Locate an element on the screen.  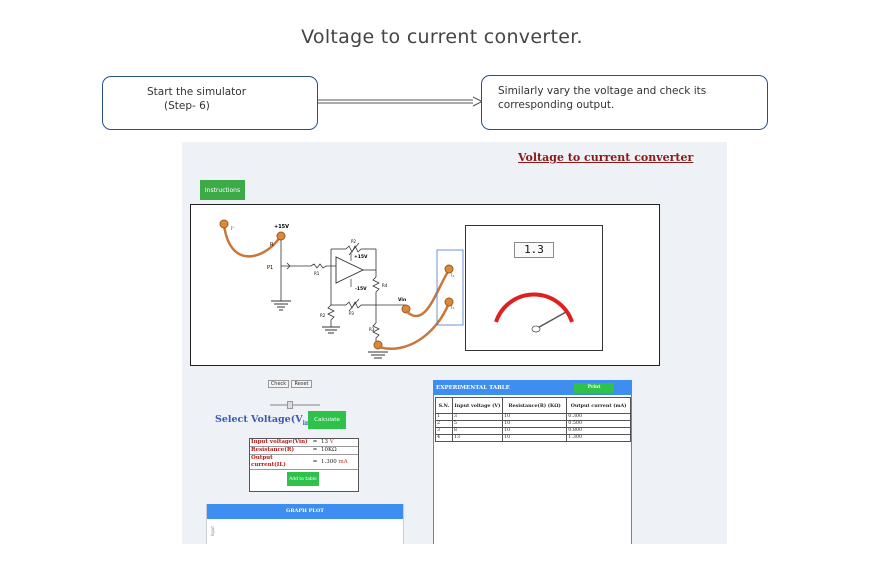
col-header: Input voltage (V) is located at coordinates (477, 405).